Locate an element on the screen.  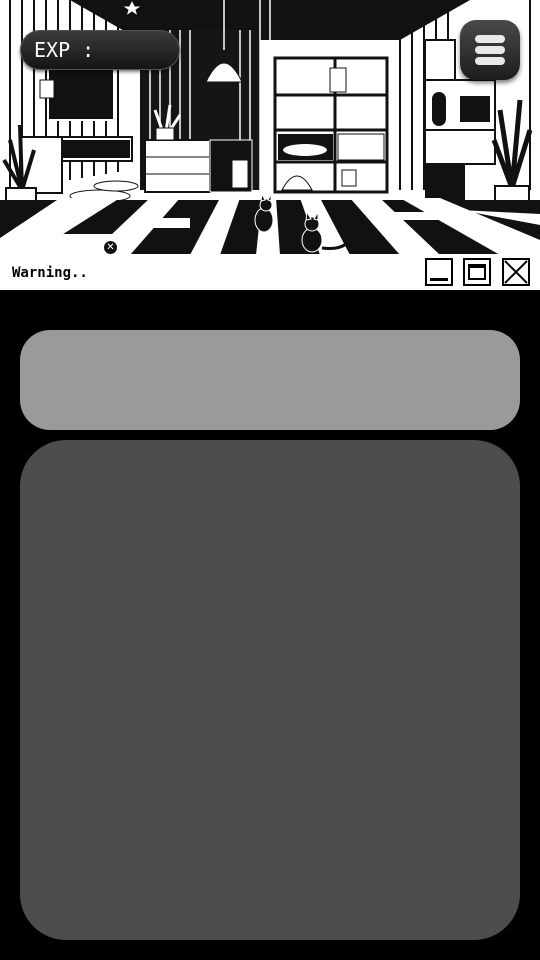
exp-display: EXP : is located at coordinates (100, 50).